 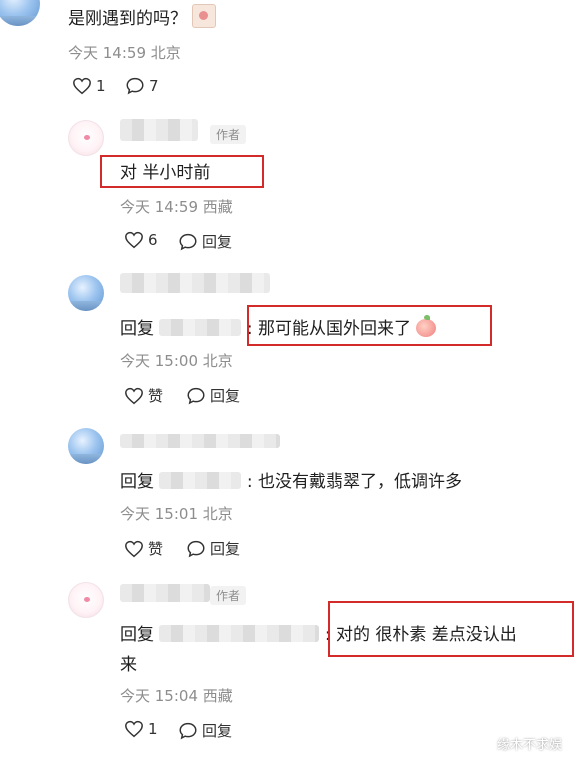 I want to click on comment-time: 今天 15:01 北京, so click(x=176, y=514).